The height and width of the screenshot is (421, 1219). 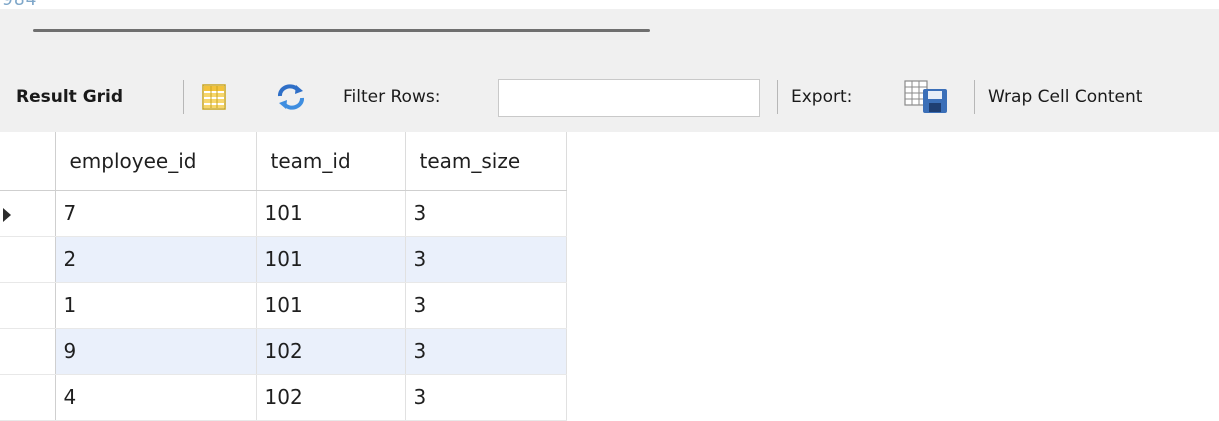 What do you see at coordinates (28, 161) in the screenshot?
I see `row-header-corner` at bounding box center [28, 161].